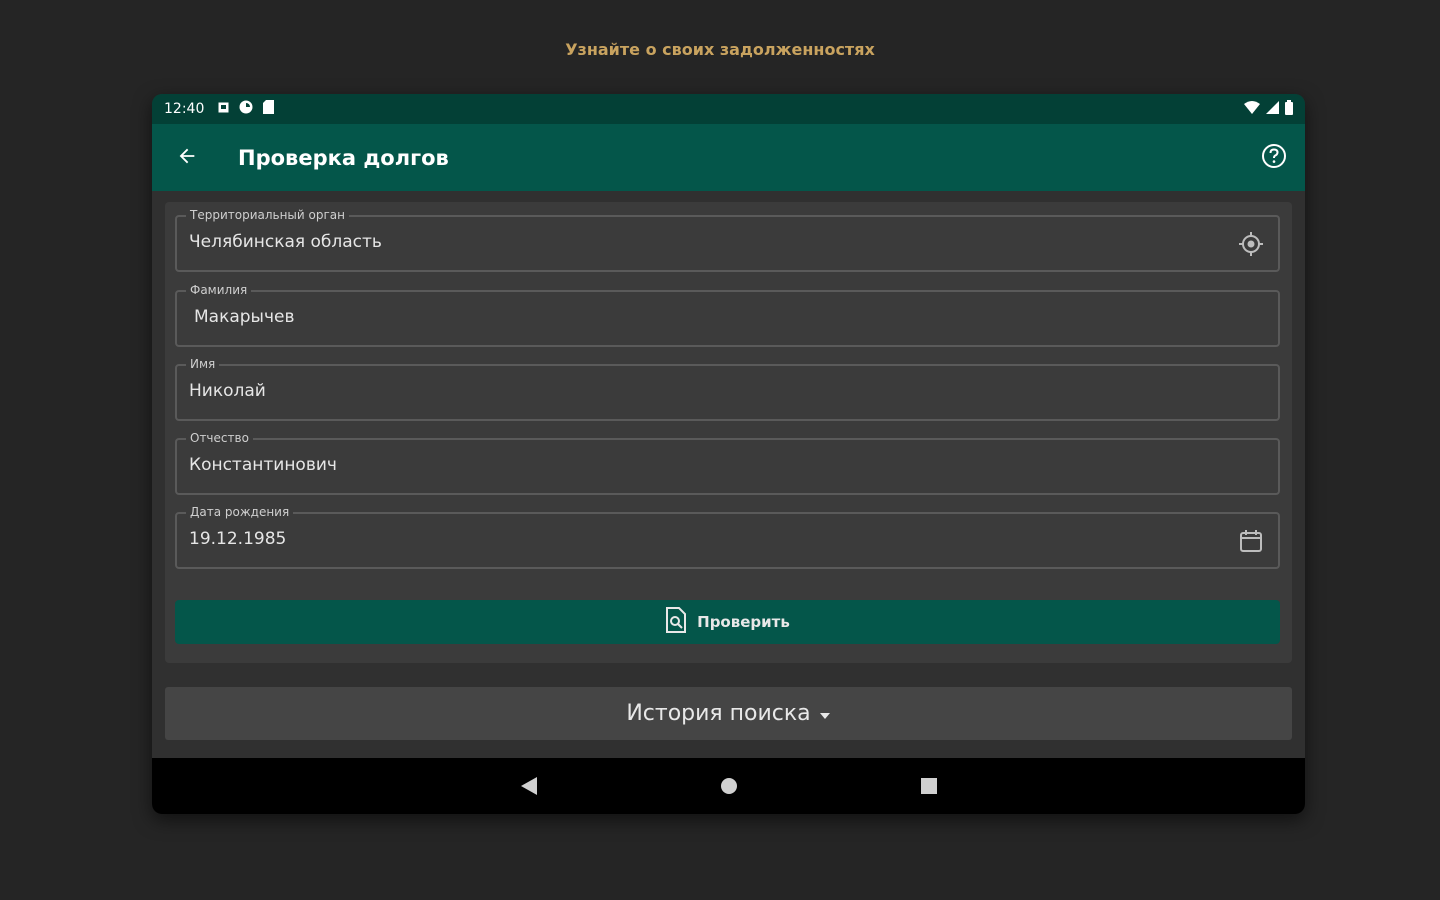 This screenshot has height=900, width=1440. I want to click on firstname-field: Имя Николай, so click(727, 389).